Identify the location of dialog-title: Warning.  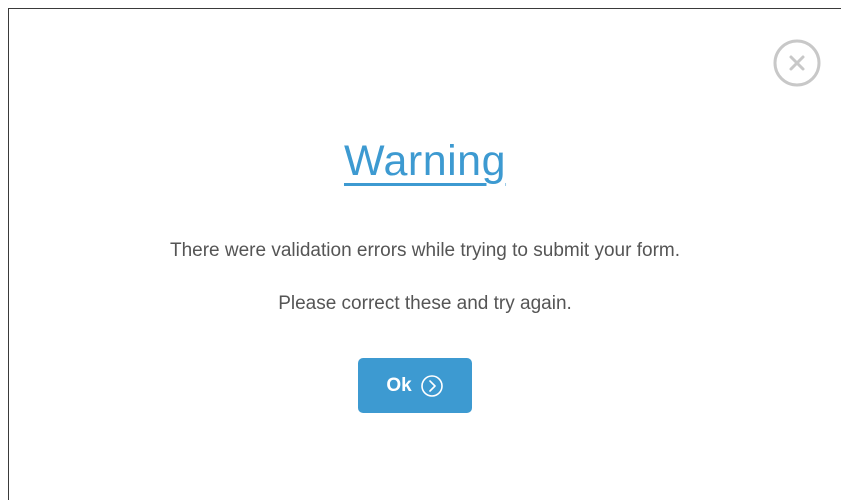
(425, 161).